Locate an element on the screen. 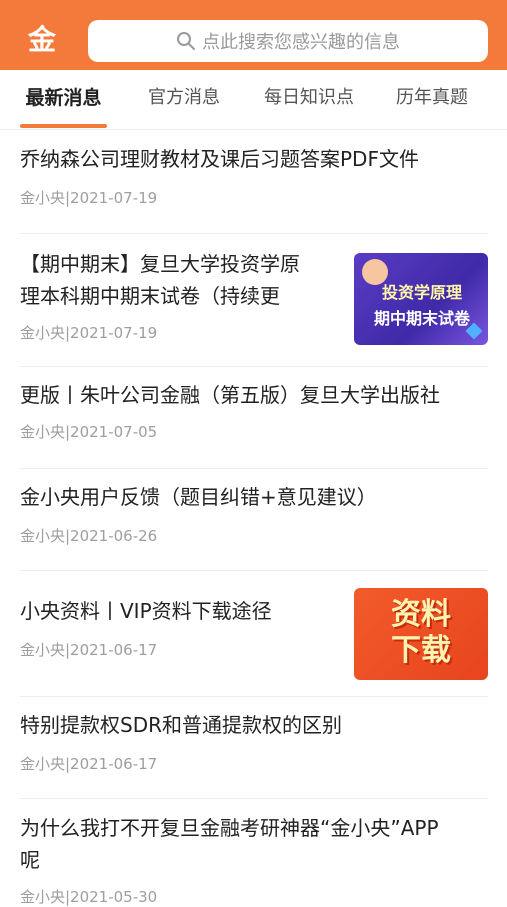  article-meta: 金小央|2021-05-30 is located at coordinates (89, 897).